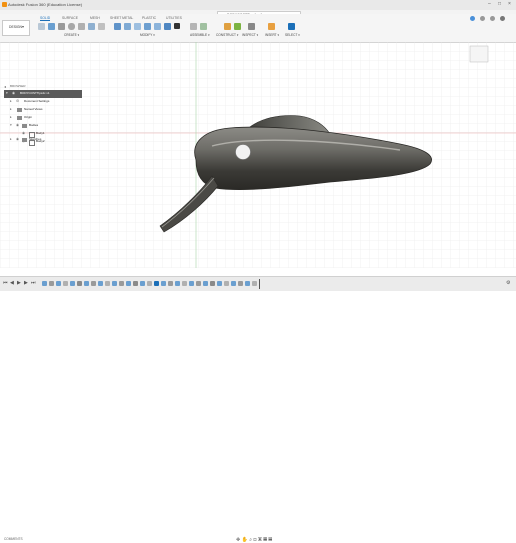 The height and width of the screenshot is (543, 516). Describe the element at coordinates (502, 18) in the screenshot. I see `user-avatar` at that location.